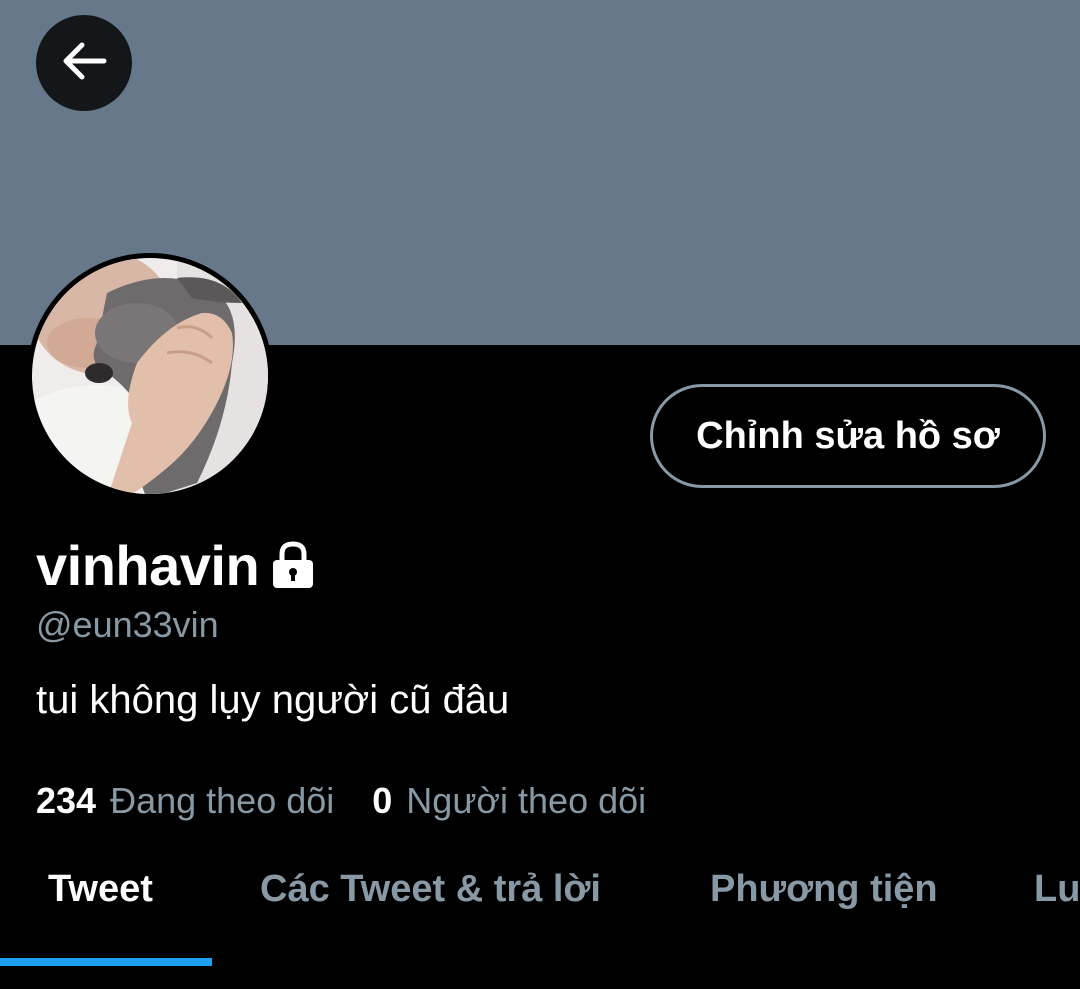  I want to click on following-stat: 234 Đang theo dõi, so click(185, 801).